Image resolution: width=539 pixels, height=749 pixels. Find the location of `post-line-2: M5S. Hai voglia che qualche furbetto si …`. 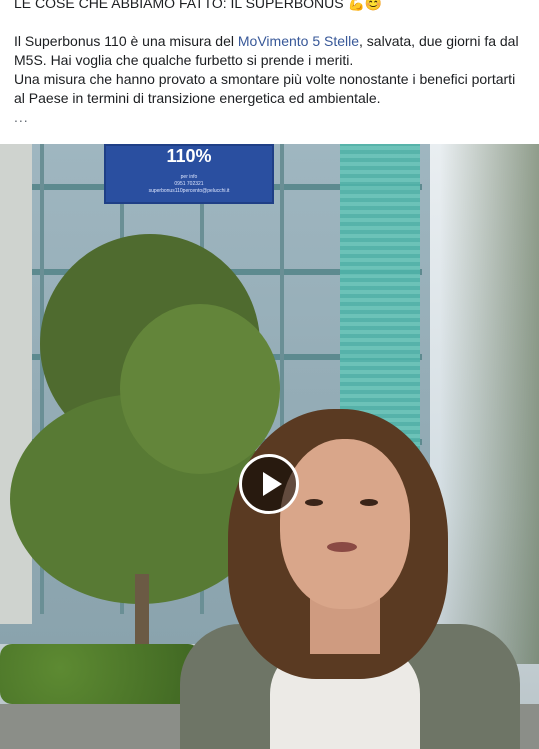

post-line-2: M5S. Hai voglia che qualche furbetto si … is located at coordinates (184, 60).